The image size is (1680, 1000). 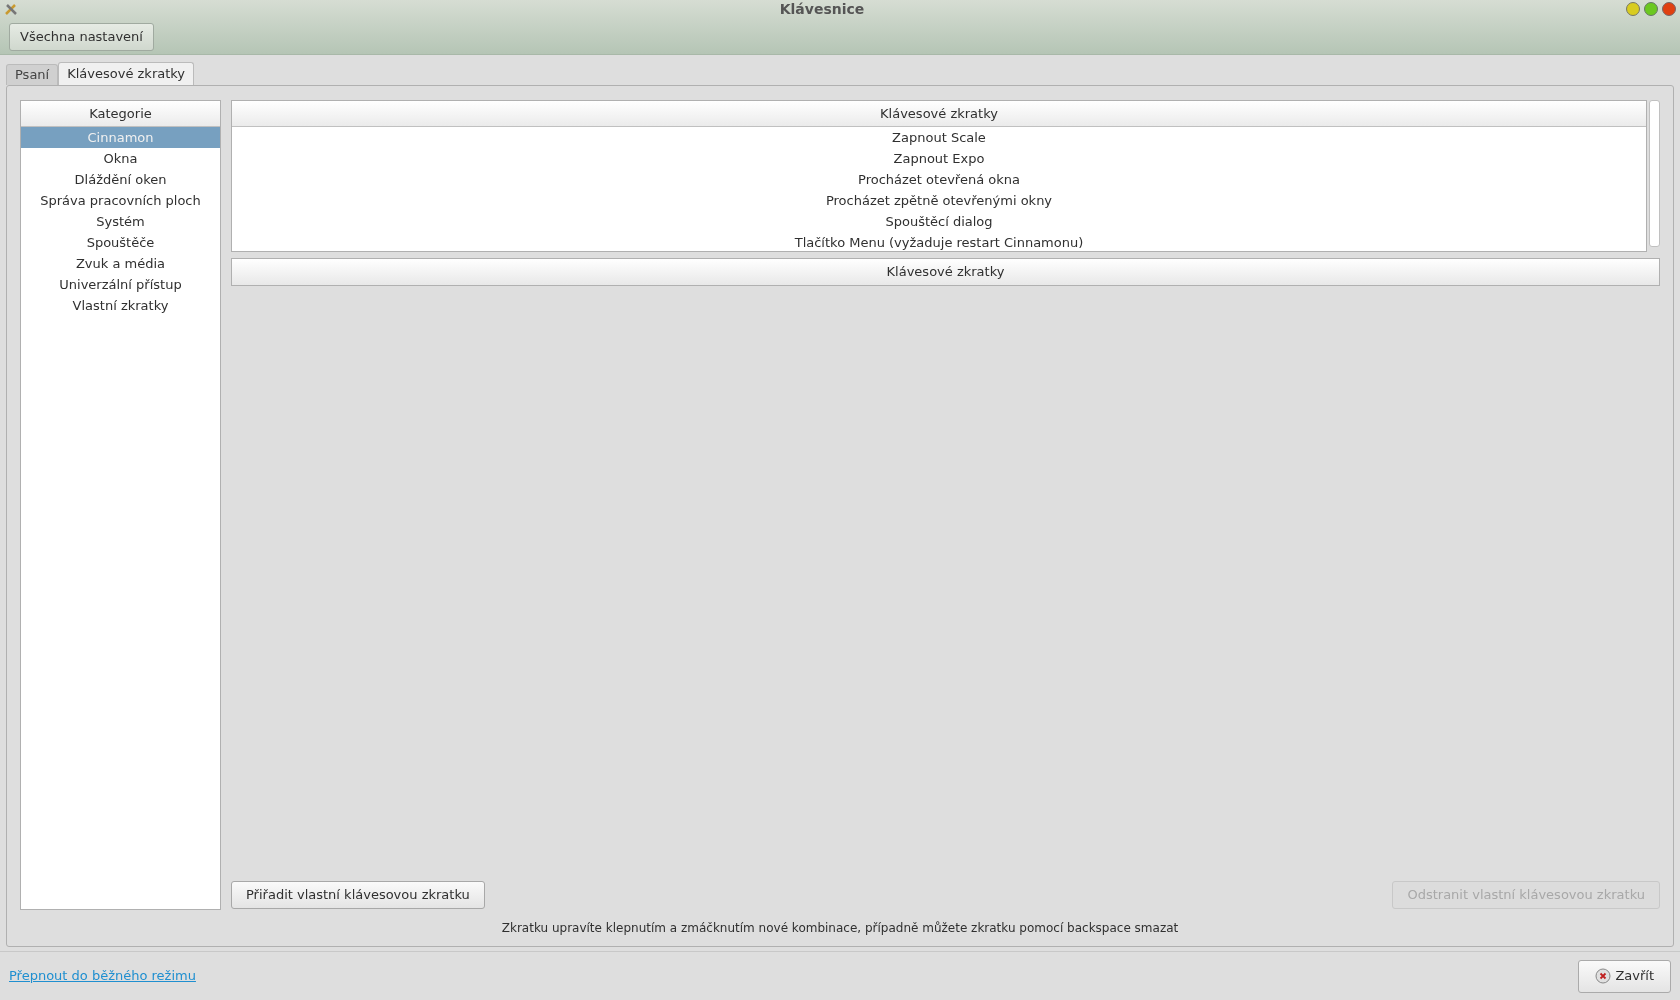 I want to click on all-settings-button: Všechna nastavení, so click(x=81, y=37).